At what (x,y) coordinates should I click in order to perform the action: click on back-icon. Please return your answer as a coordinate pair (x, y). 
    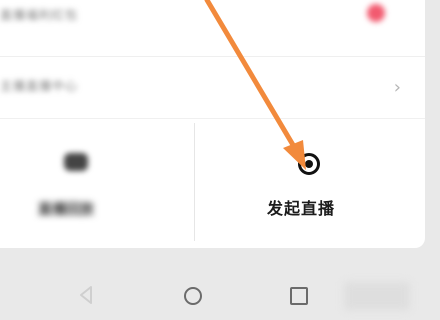
    Looking at the image, I should click on (87, 295).